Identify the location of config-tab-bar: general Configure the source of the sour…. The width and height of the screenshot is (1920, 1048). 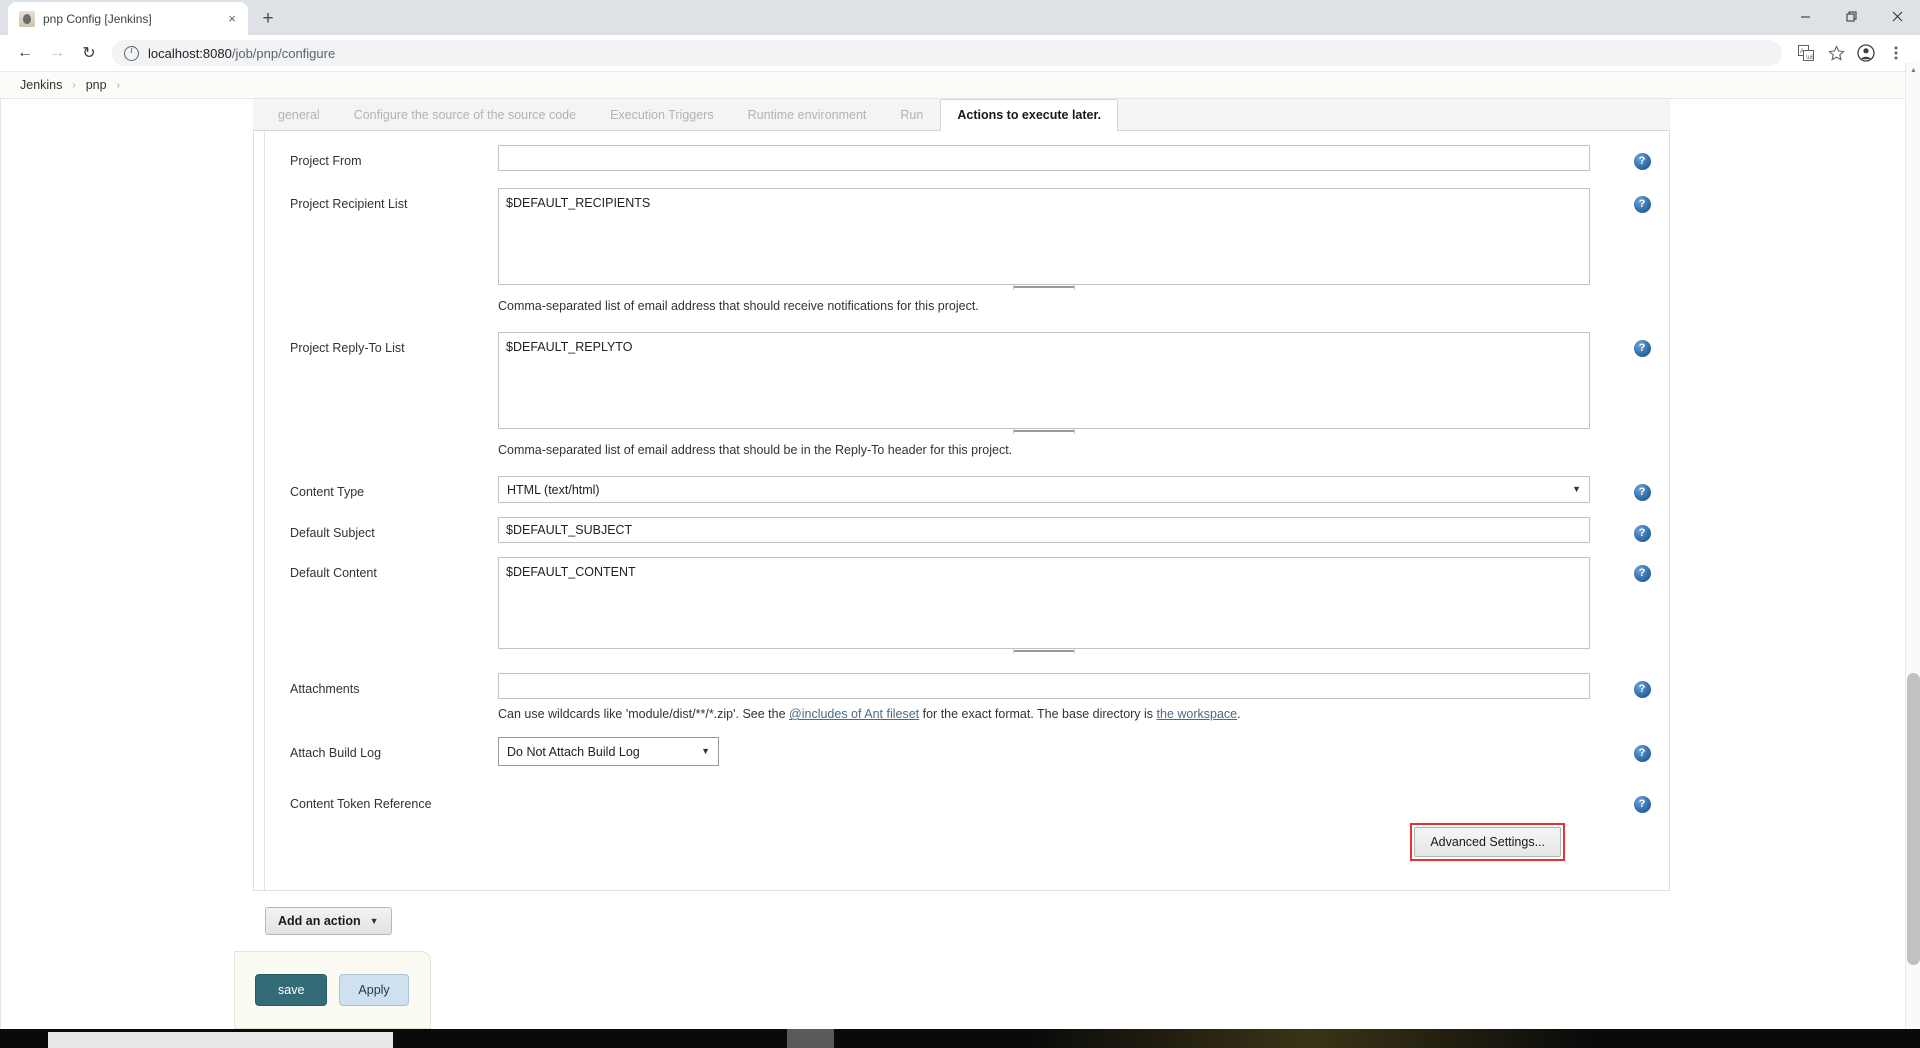
(961, 115).